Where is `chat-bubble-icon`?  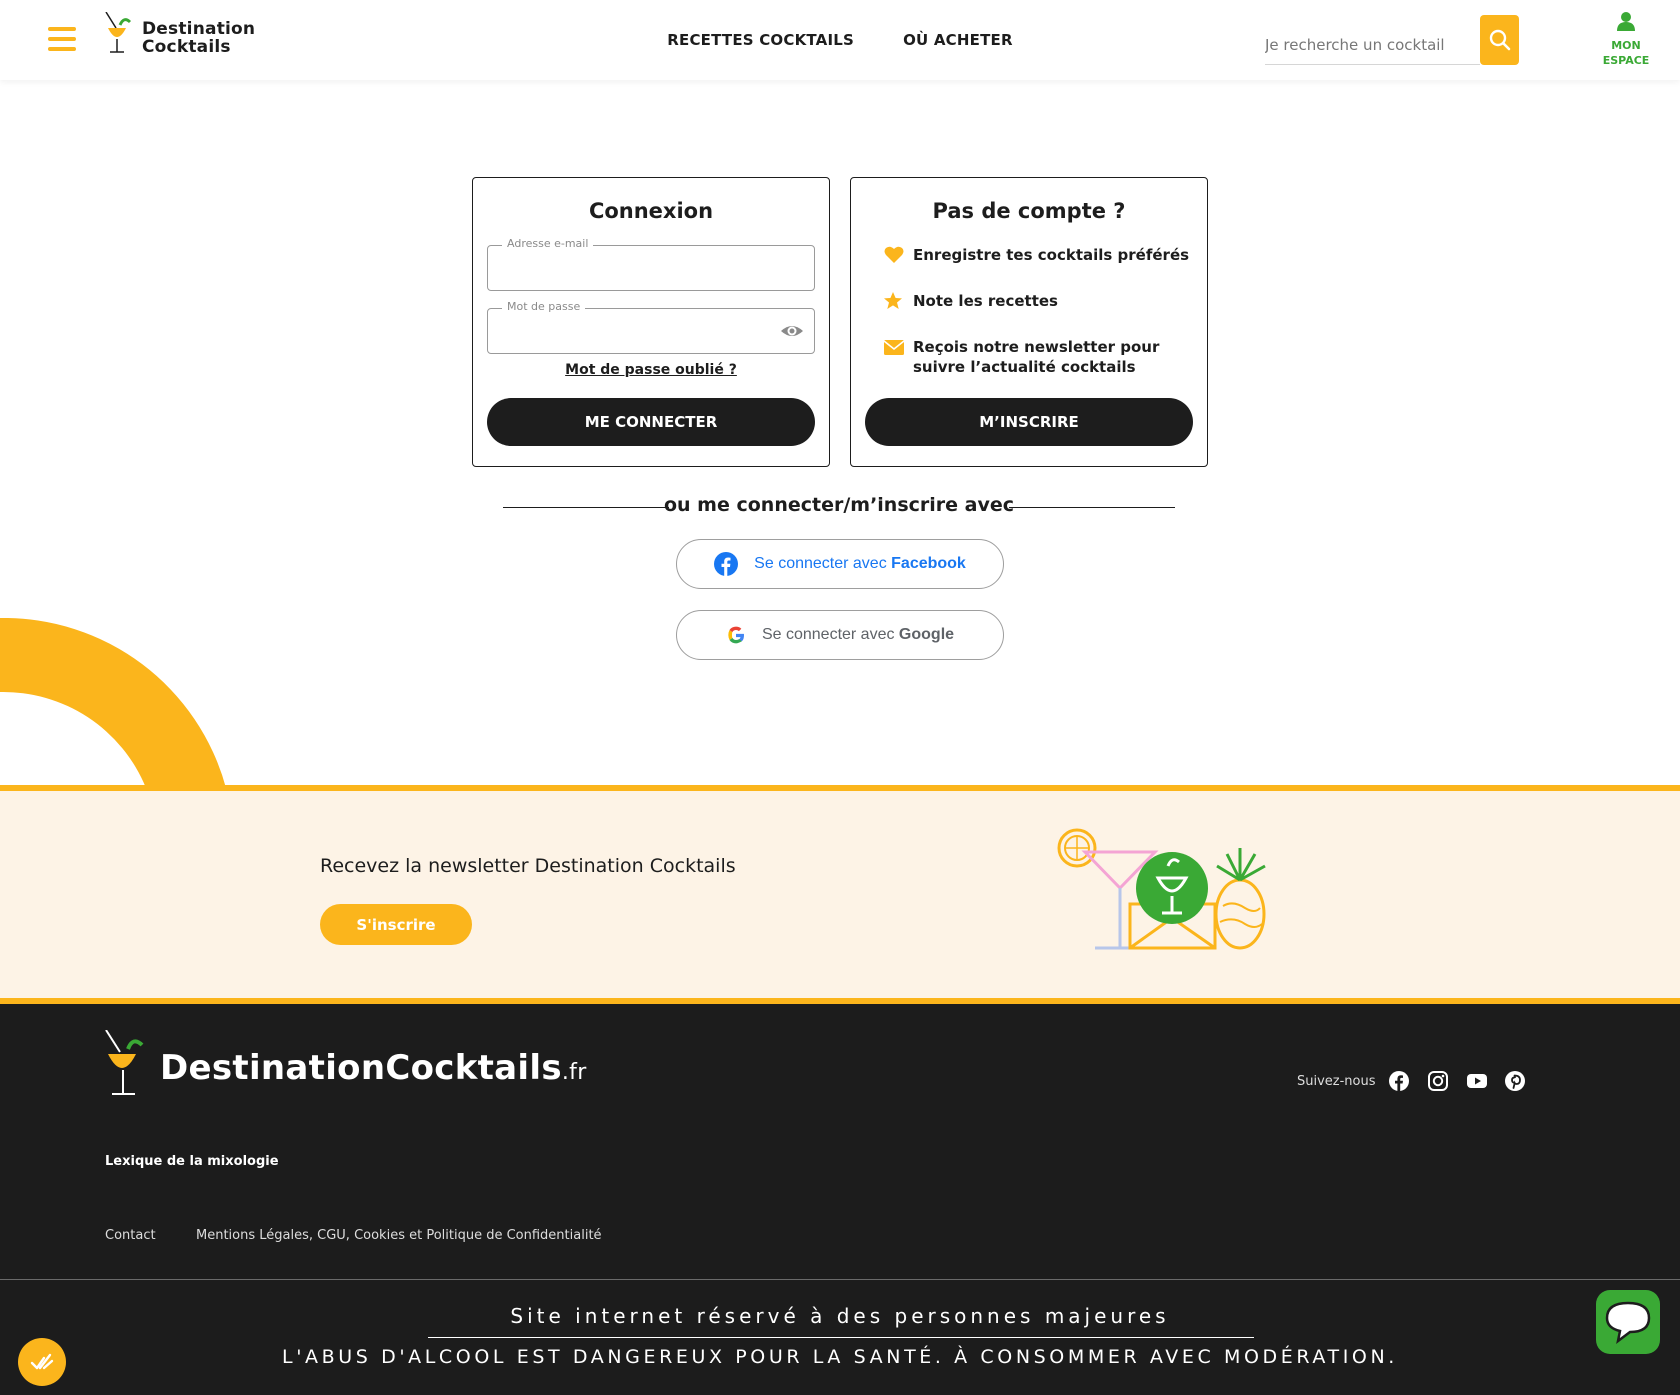
chat-bubble-icon is located at coordinates (1628, 1322).